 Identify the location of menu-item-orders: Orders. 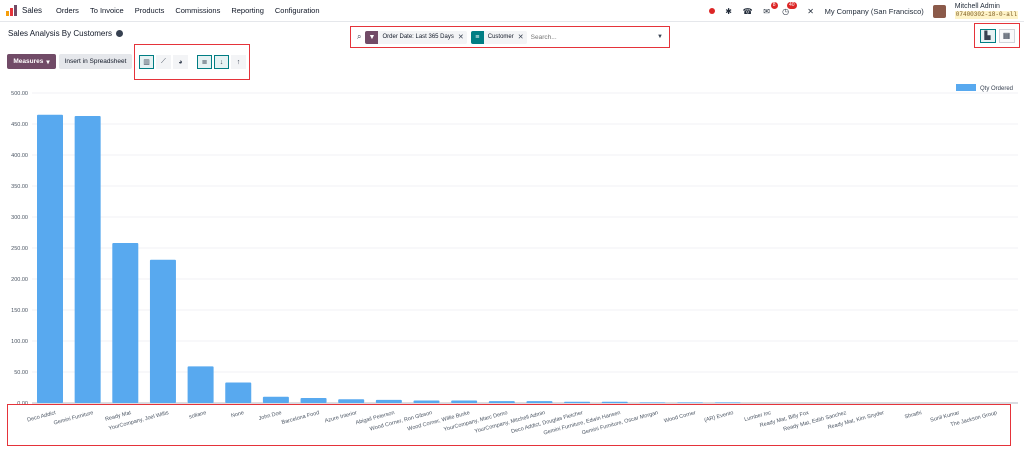
(67, 10).